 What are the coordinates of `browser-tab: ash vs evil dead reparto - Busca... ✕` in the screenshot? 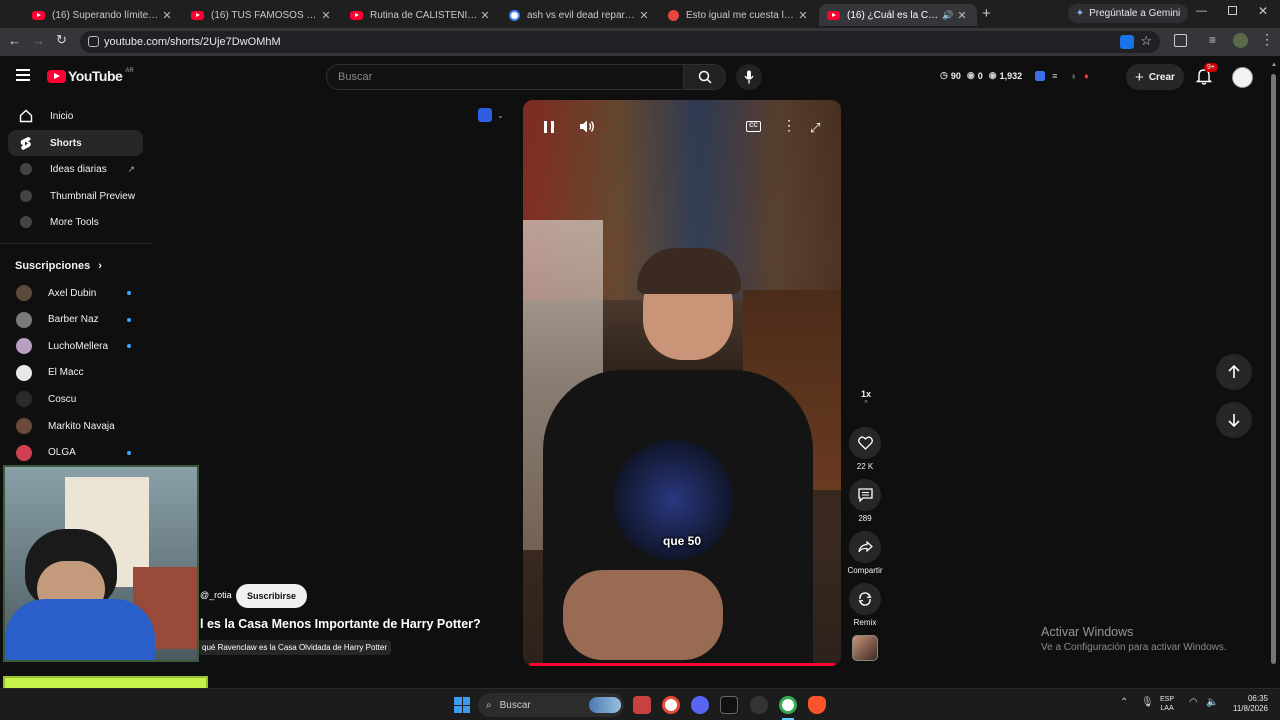 It's located at (580, 15).